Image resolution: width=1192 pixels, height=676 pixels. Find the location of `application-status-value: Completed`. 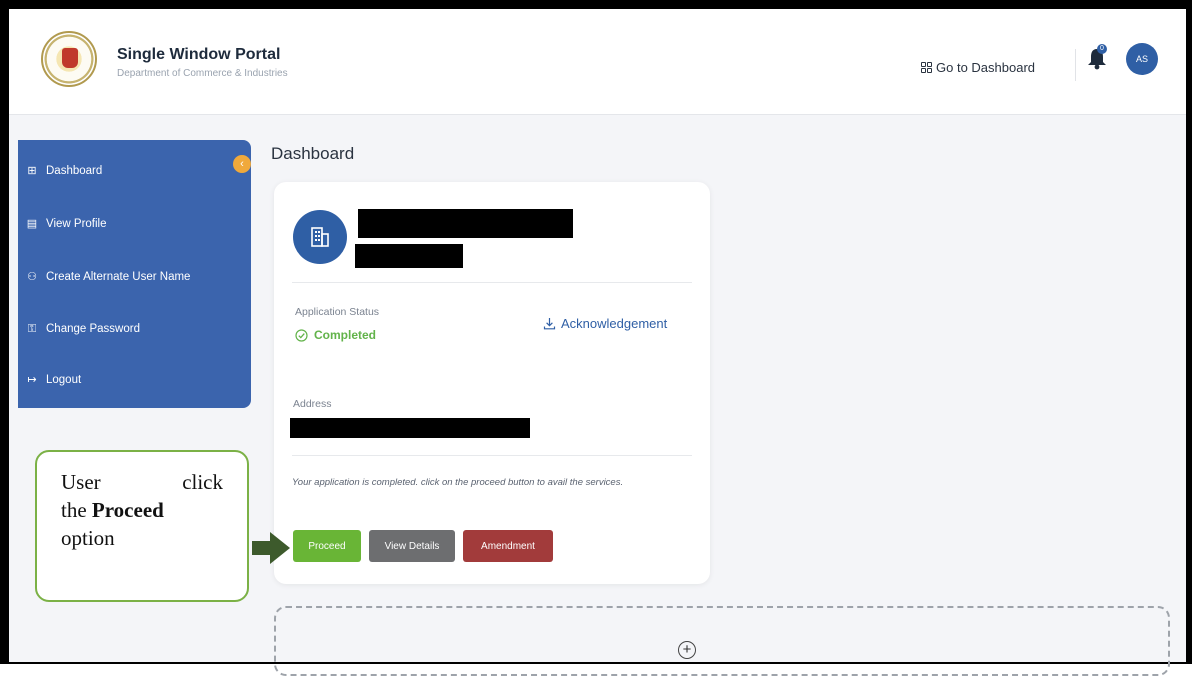

application-status-value: Completed is located at coordinates (335, 335).